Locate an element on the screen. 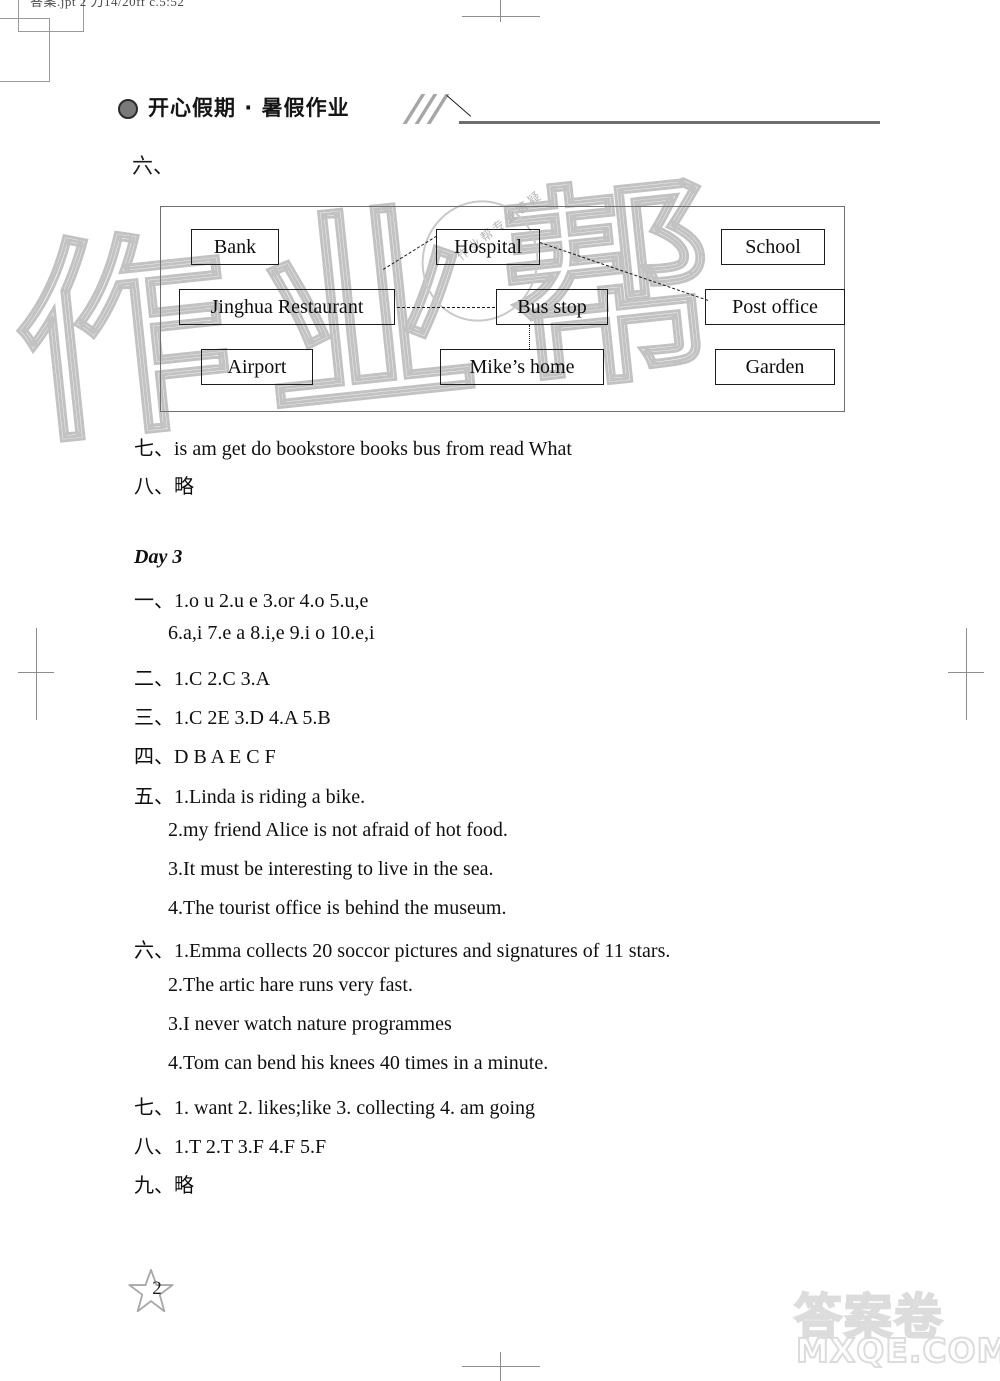  day3-item-2-line-1: 二、1.C 2.C 3.A is located at coordinates (202, 676).